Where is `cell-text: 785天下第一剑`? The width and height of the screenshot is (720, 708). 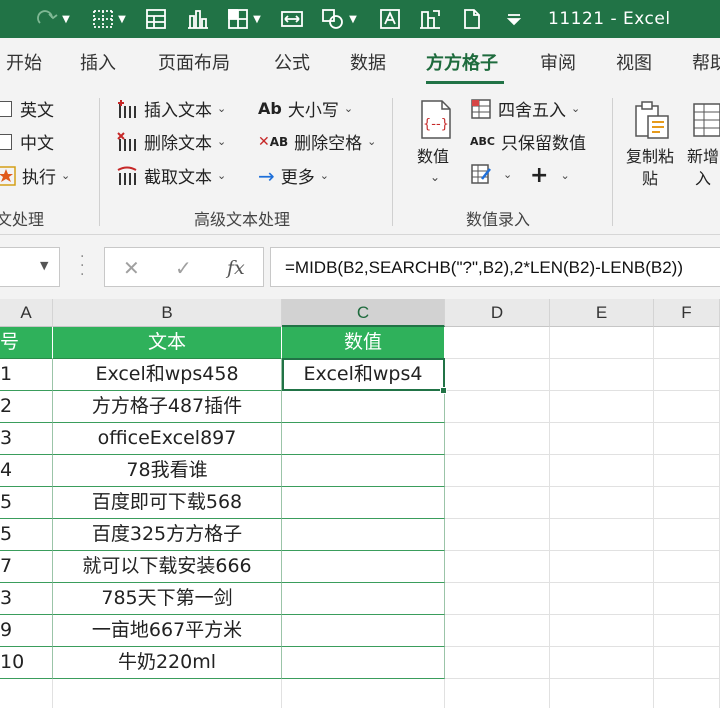 cell-text: 785天下第一剑 is located at coordinates (167, 599).